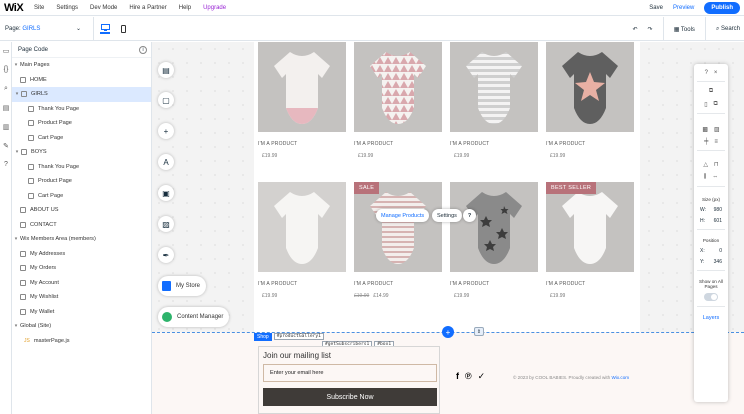  Describe the element at coordinates (457, 376) in the screenshot. I see `facebook-icon: f` at that location.